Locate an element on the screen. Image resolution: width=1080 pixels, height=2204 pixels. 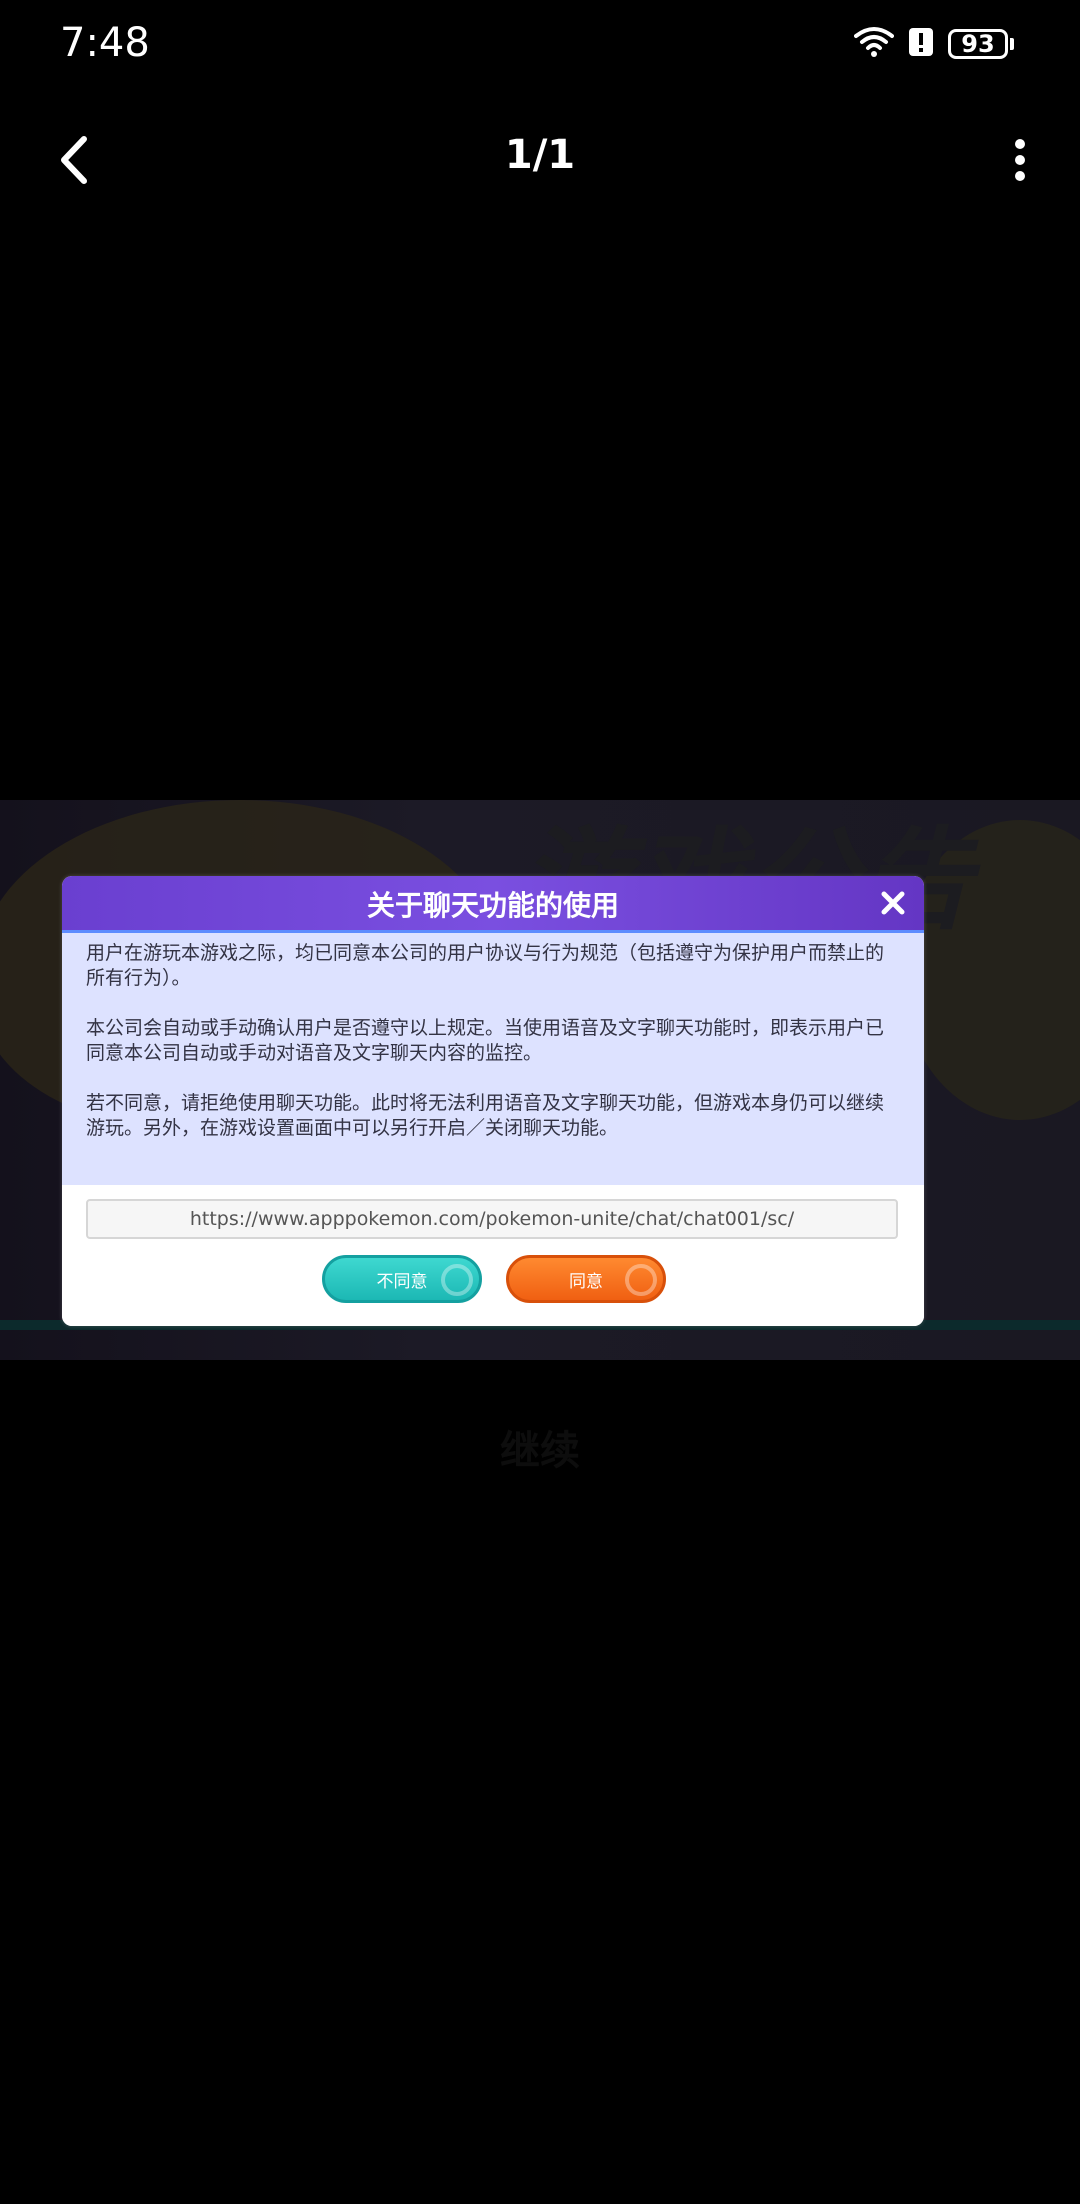
dialog-header: 关于聊天功能的使用 is located at coordinates (493, 904).